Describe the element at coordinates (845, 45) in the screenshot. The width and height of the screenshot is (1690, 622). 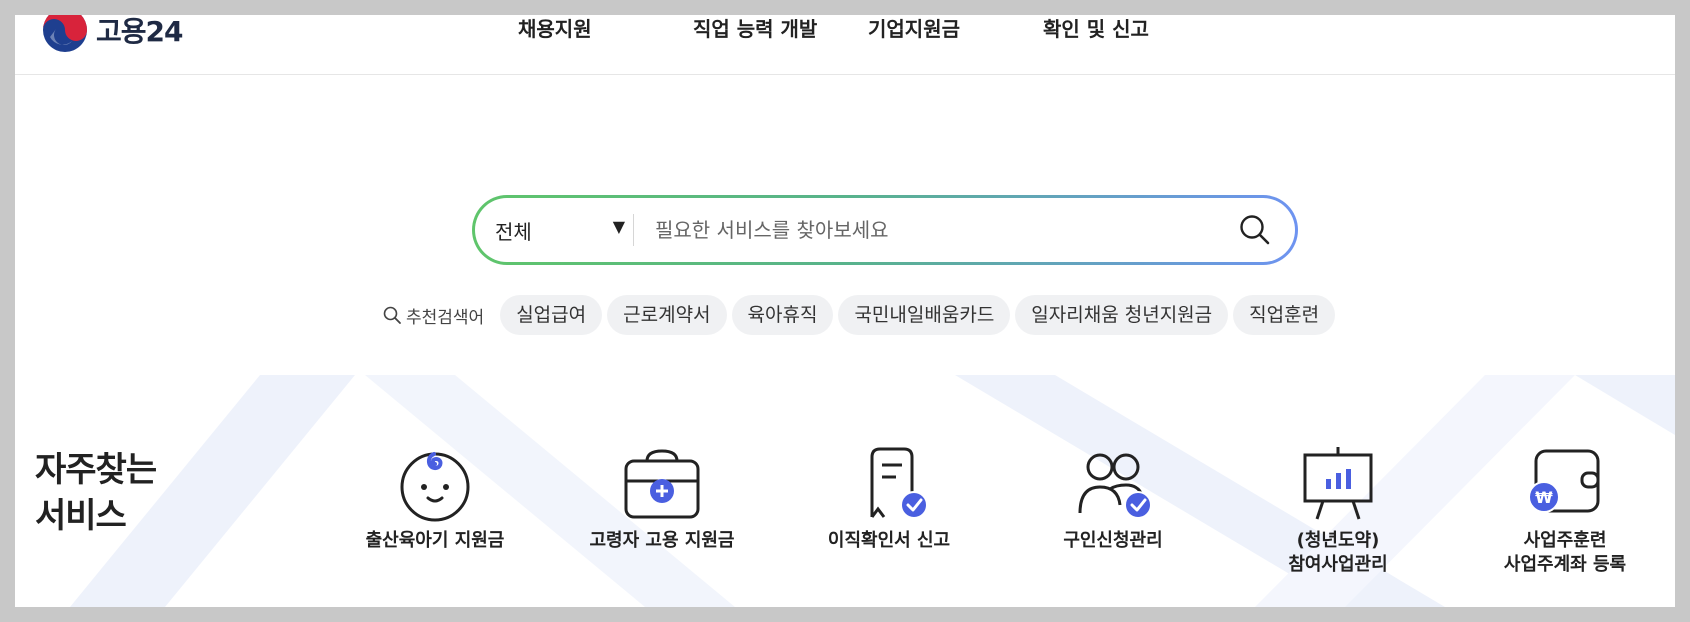
I see `site-header: 고용24 채용지원 직업 능력 개발 기업지원금 확인 및 신고` at that location.